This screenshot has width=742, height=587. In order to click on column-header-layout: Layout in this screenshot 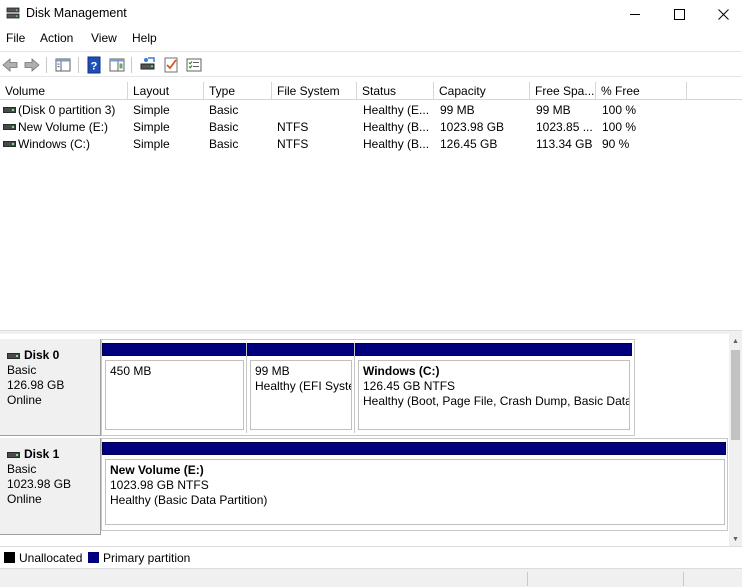, I will do `click(166, 91)`.